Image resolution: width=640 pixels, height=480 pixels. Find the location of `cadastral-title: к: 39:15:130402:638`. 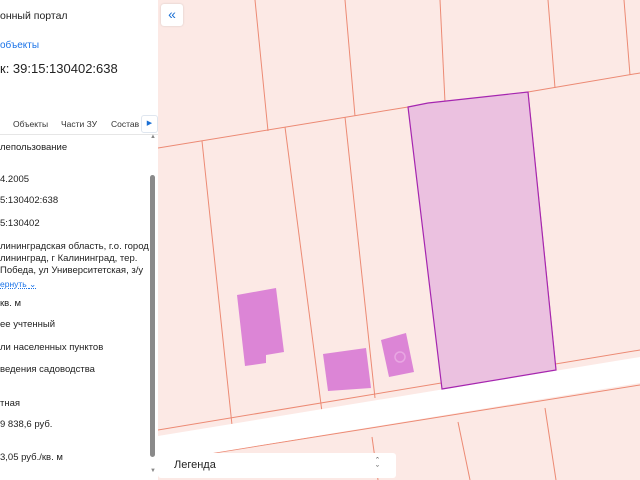

cadastral-title: к: 39:15:130402:638 is located at coordinates (59, 68).